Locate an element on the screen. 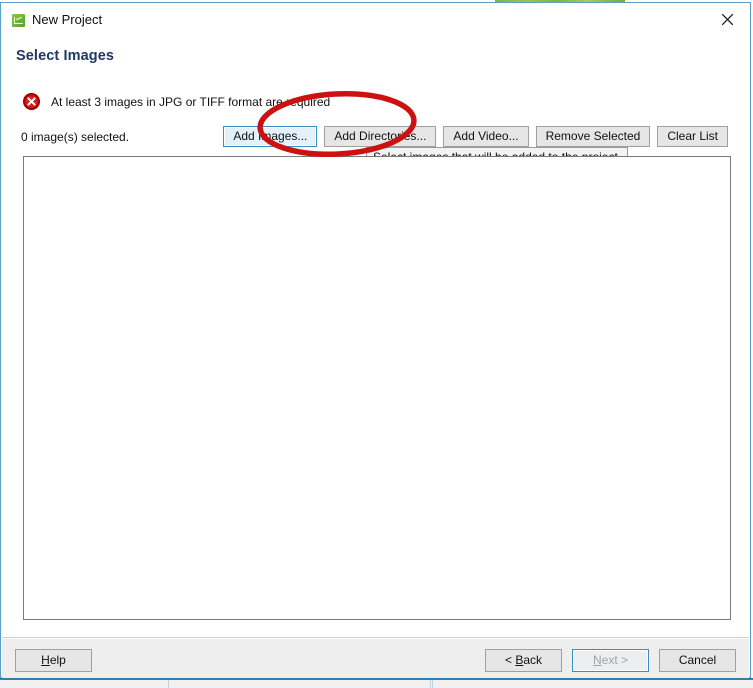 This screenshot has height=688, width=753. error-circle-icon is located at coordinates (31, 101).